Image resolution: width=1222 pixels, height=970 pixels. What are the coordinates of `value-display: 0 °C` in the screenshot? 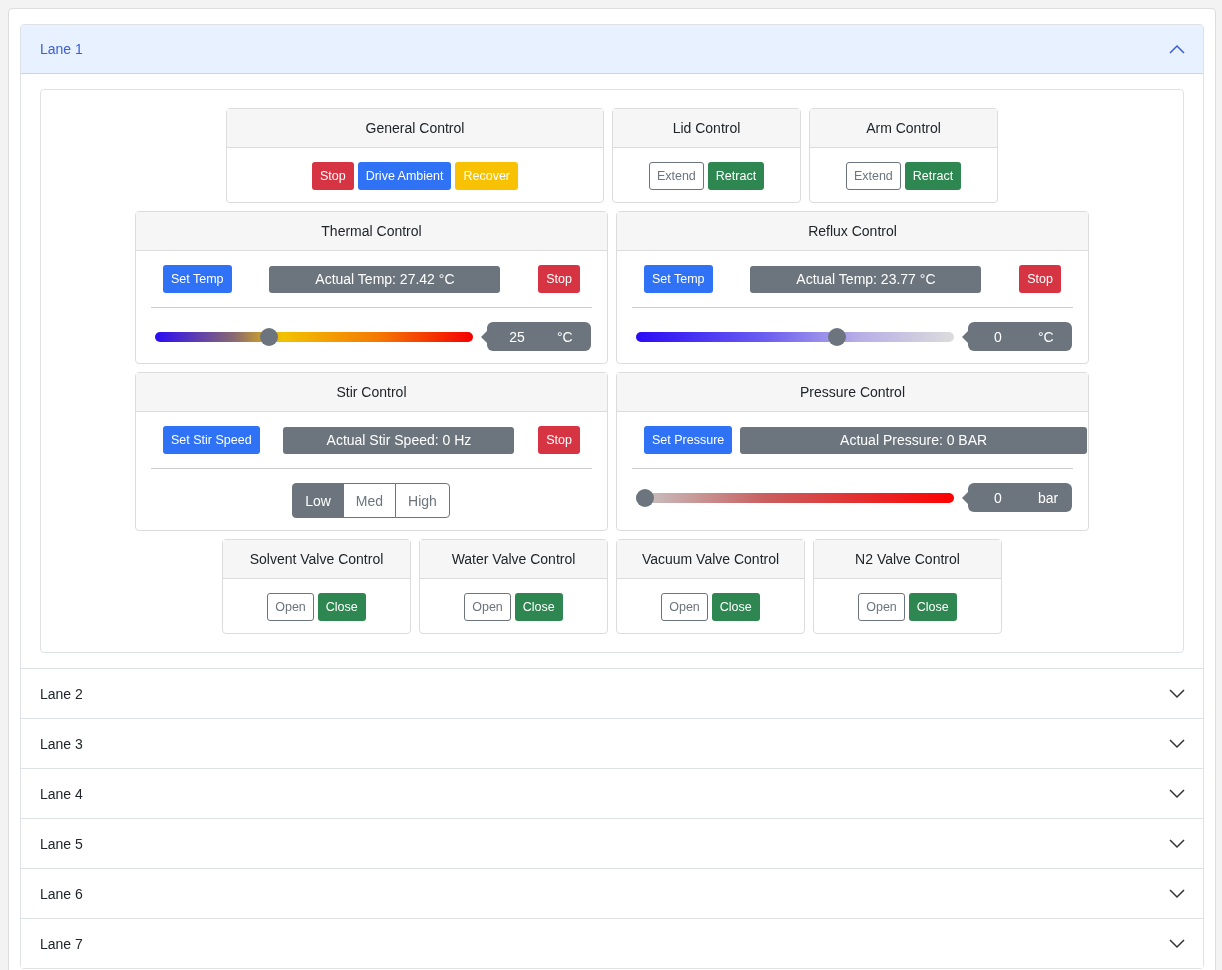 It's located at (1017, 336).